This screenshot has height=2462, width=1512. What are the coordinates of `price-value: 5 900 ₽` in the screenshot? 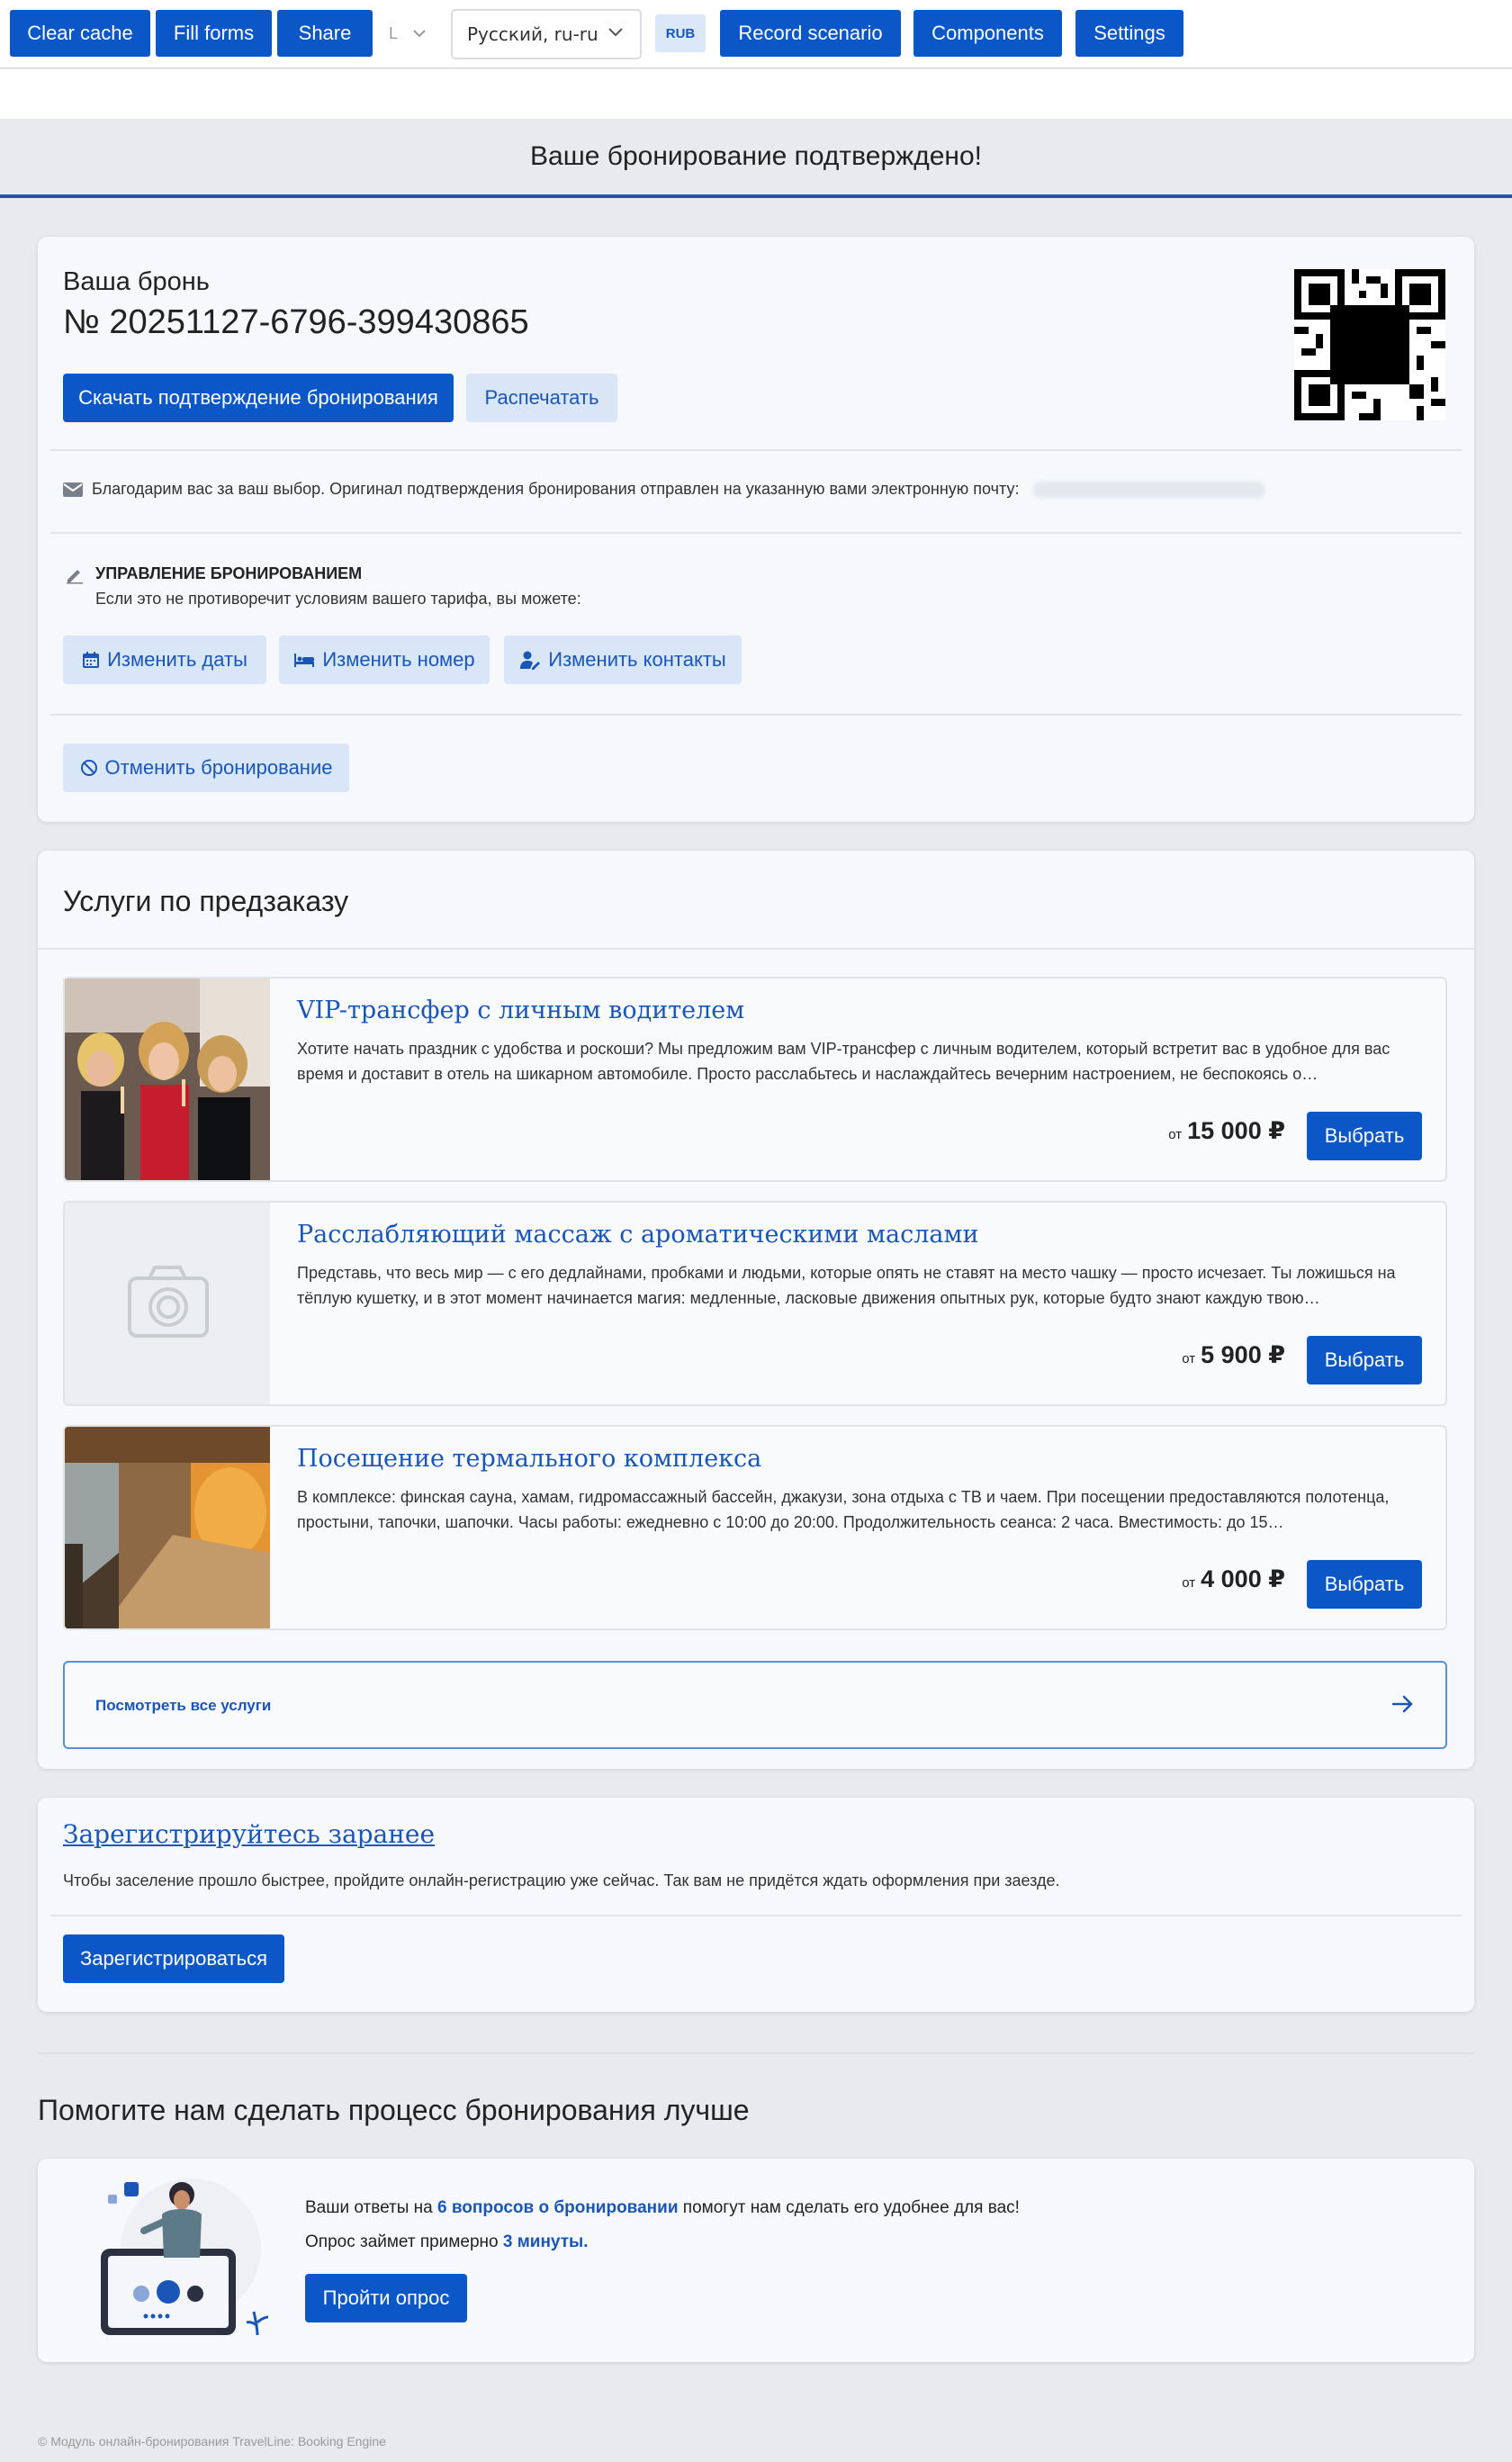 It's located at (1243, 1354).